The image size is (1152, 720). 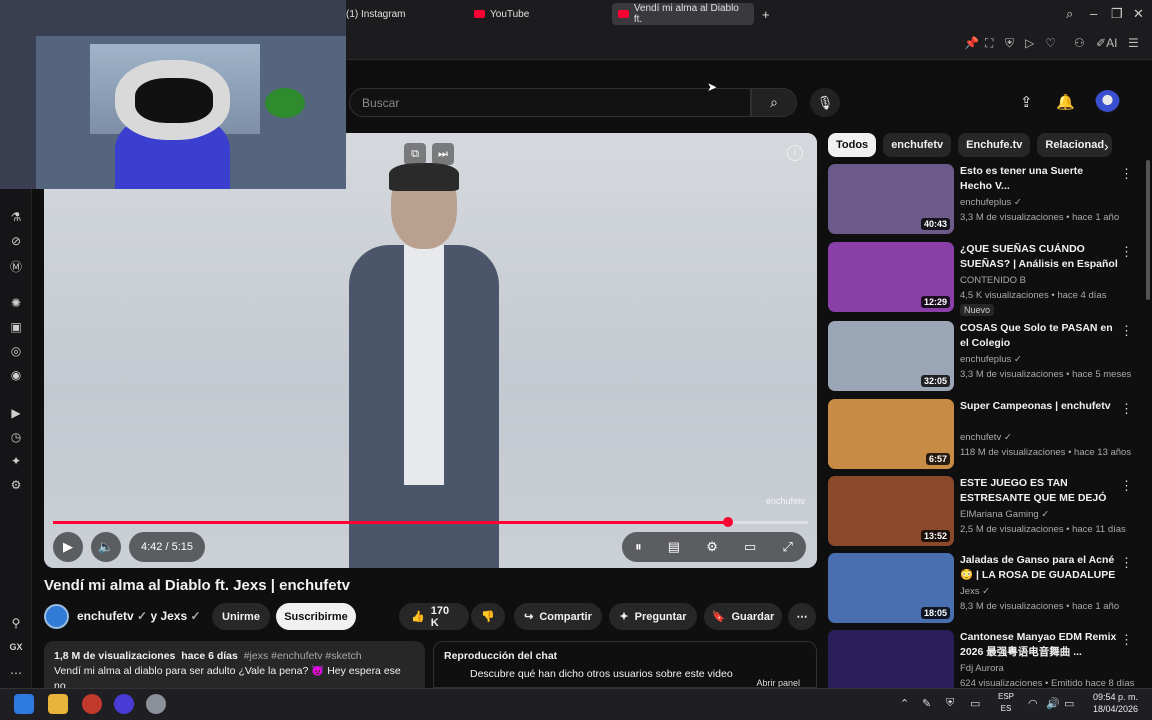 I want to click on new-tab-button: +, so click(x=766, y=14).